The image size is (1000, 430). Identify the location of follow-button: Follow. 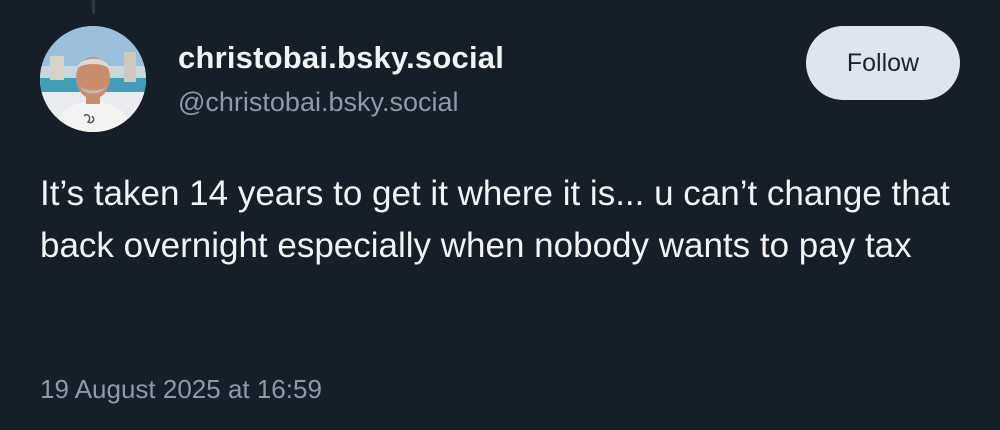
(883, 63).